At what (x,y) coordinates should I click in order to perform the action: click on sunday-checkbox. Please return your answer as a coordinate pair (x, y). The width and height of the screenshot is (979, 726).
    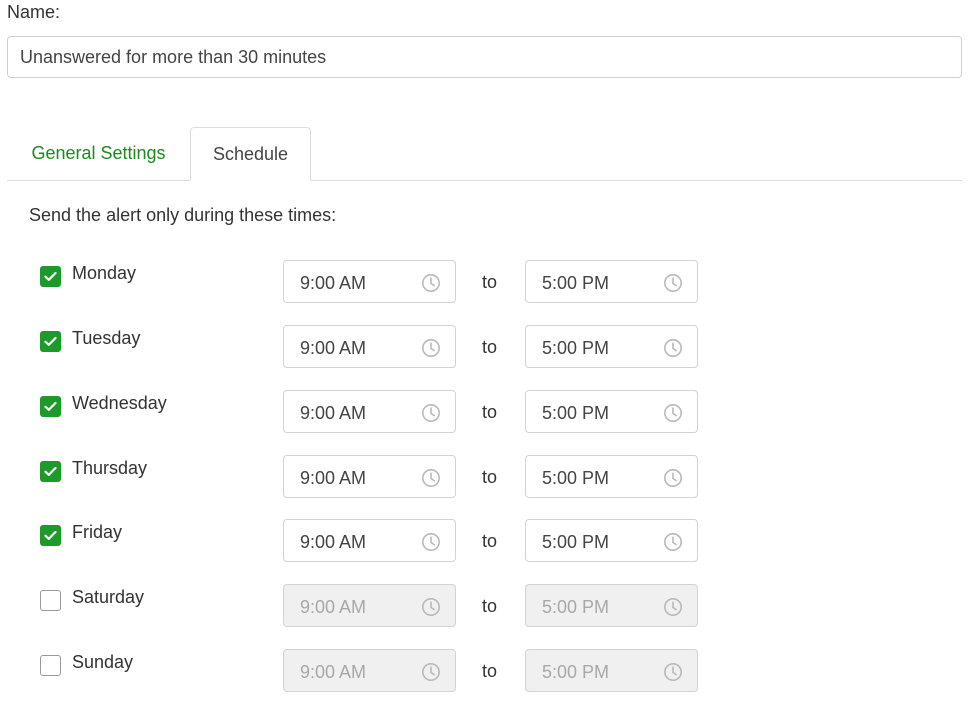
    Looking at the image, I should click on (50, 665).